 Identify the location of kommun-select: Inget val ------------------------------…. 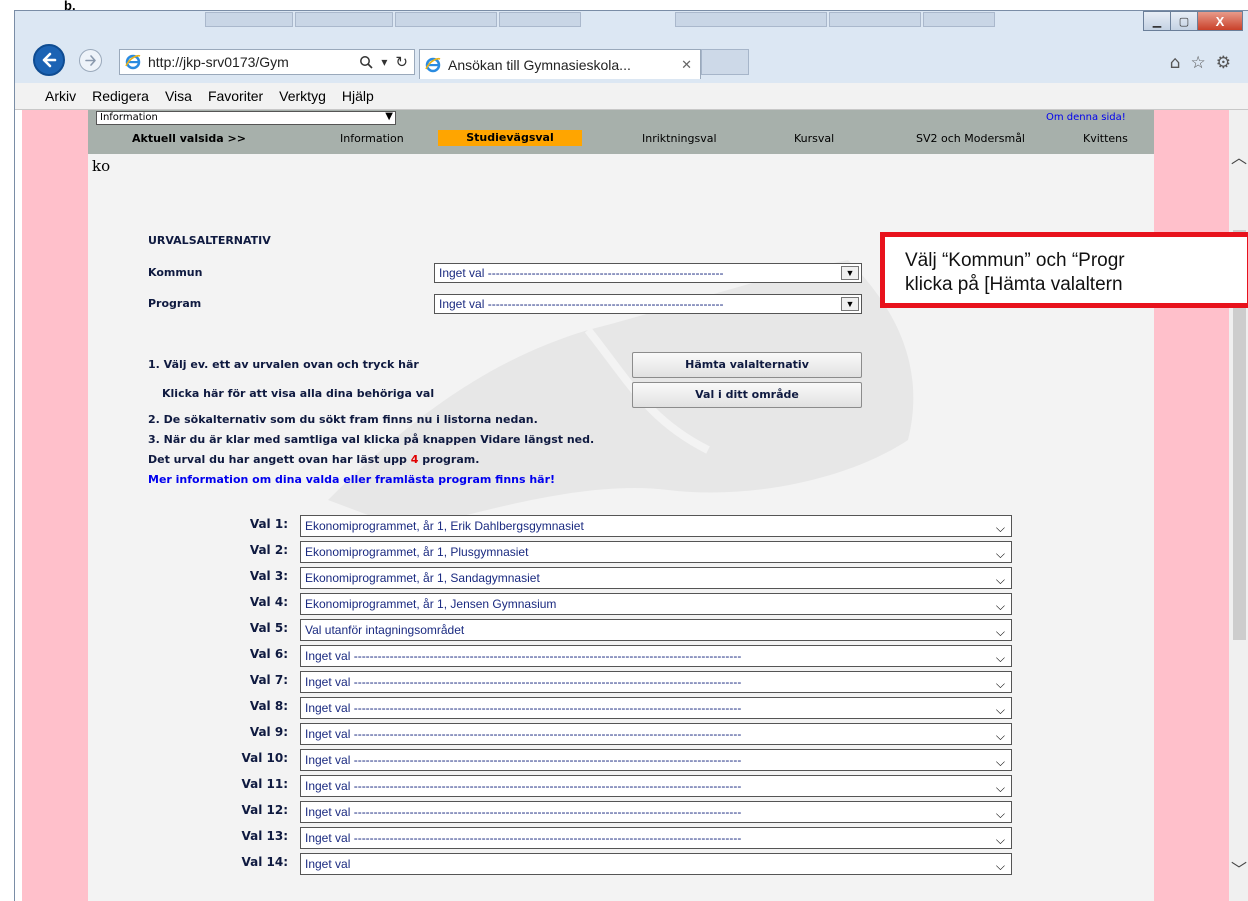
(648, 273).